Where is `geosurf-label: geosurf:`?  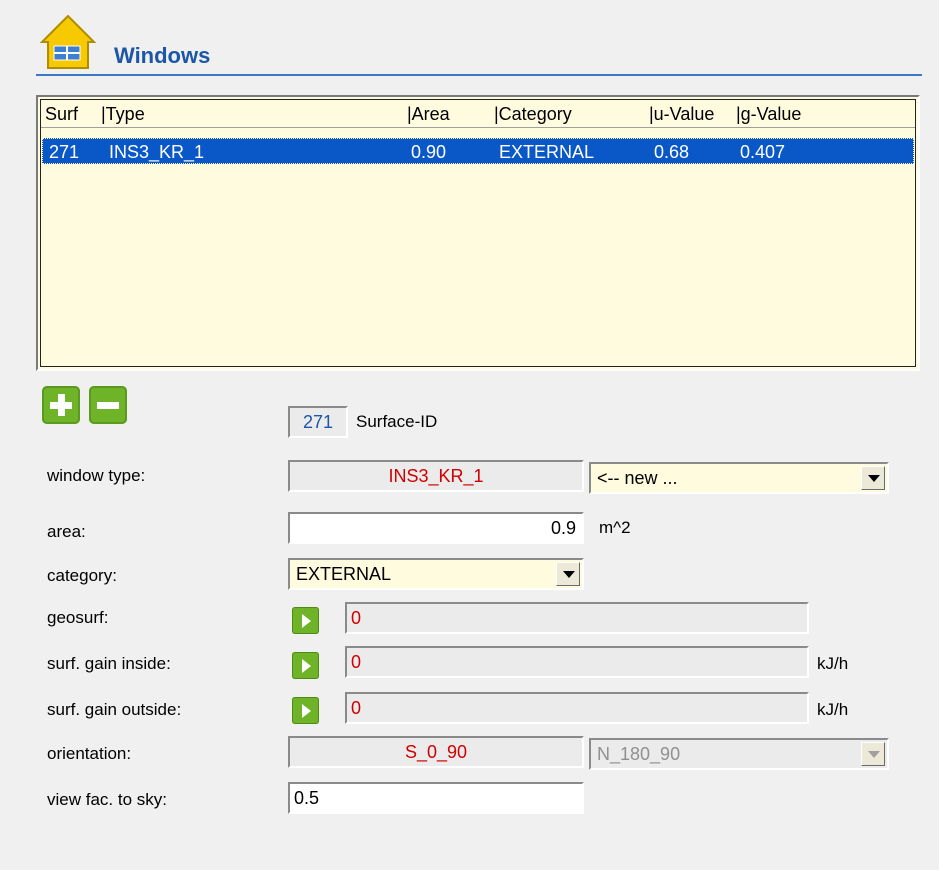
geosurf-label: geosurf: is located at coordinates (78, 617).